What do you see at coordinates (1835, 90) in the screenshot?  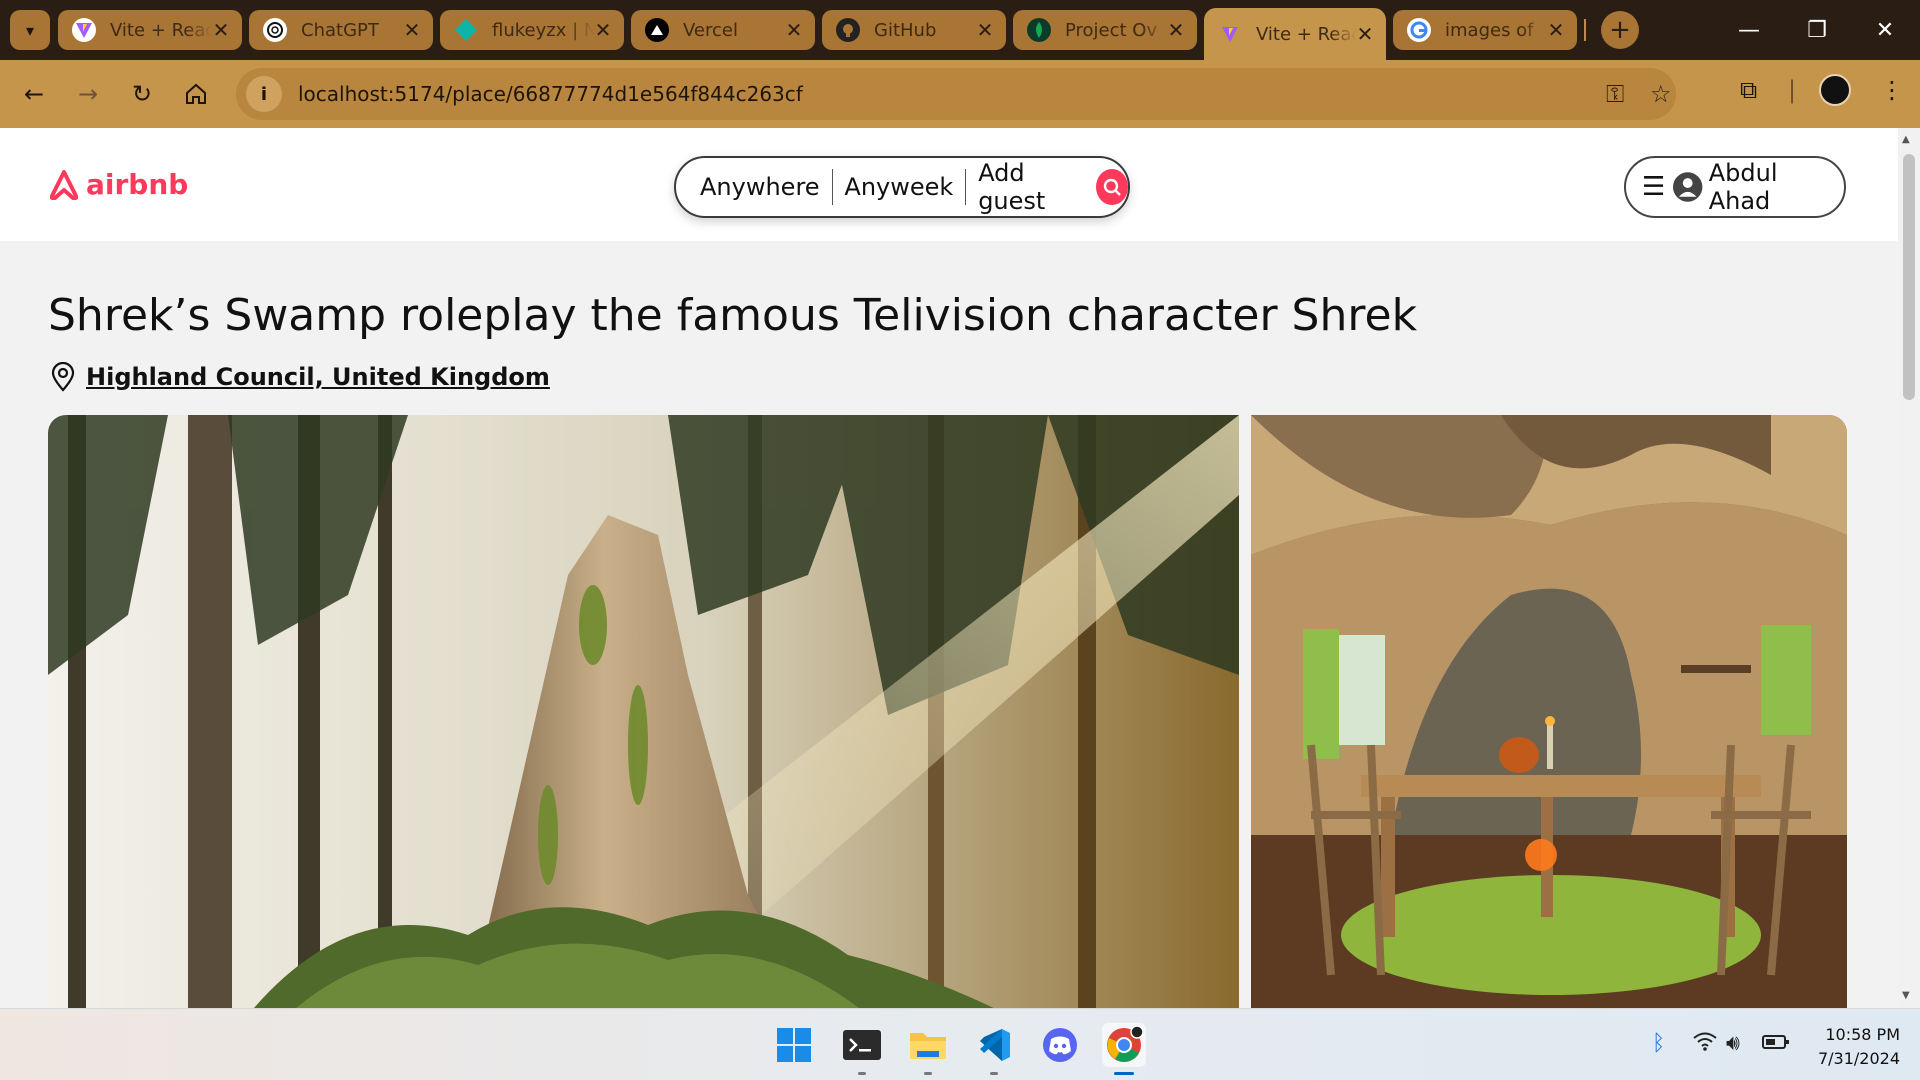 I see `profile-avatar` at bounding box center [1835, 90].